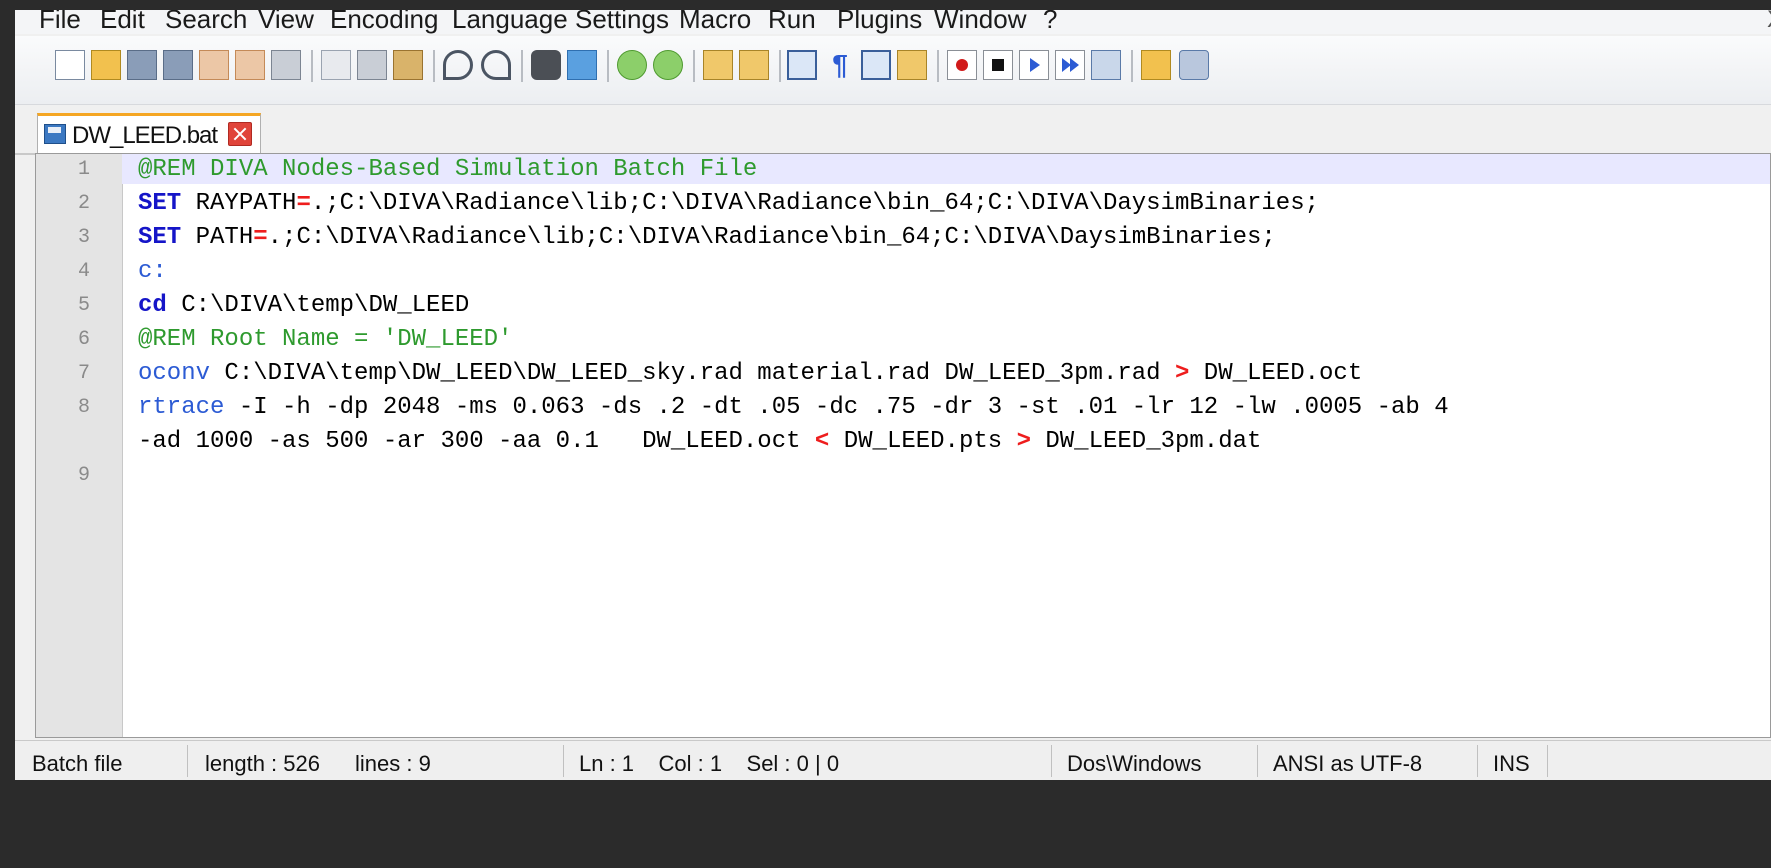 This screenshot has width=1771, height=868. I want to click on menu-macro: Macro, so click(715, 22).